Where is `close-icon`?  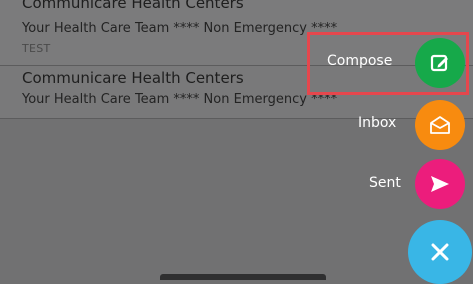
close-icon is located at coordinates (440, 252).